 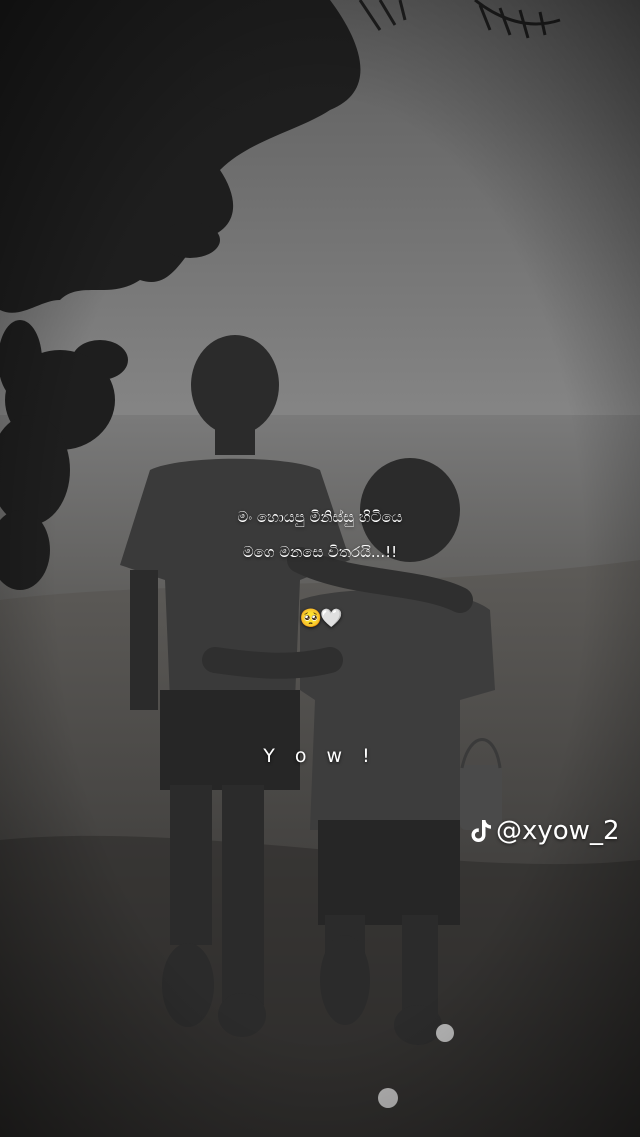 What do you see at coordinates (320, 517) in the screenshot?
I see `caption-line-1: මං හොයපු මිනිස්සු හිටියෙ` at bounding box center [320, 517].